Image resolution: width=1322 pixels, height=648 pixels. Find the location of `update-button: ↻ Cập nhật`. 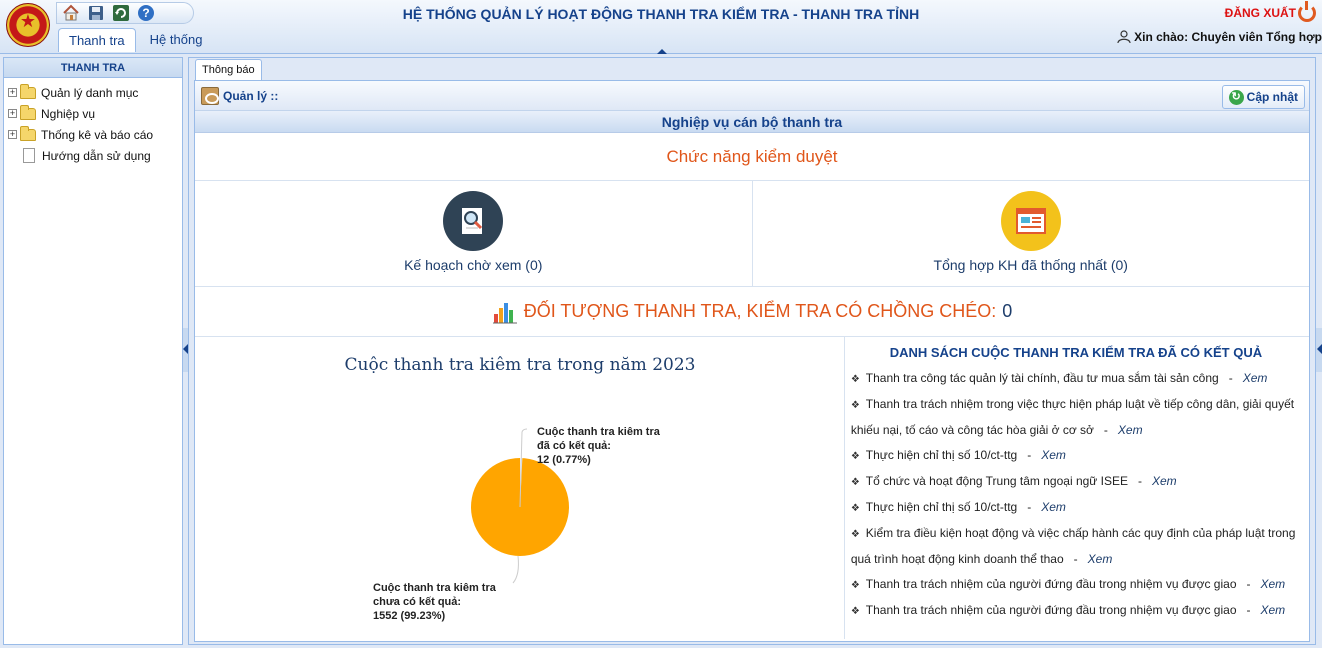

update-button: ↻ Cập nhật is located at coordinates (1263, 97).